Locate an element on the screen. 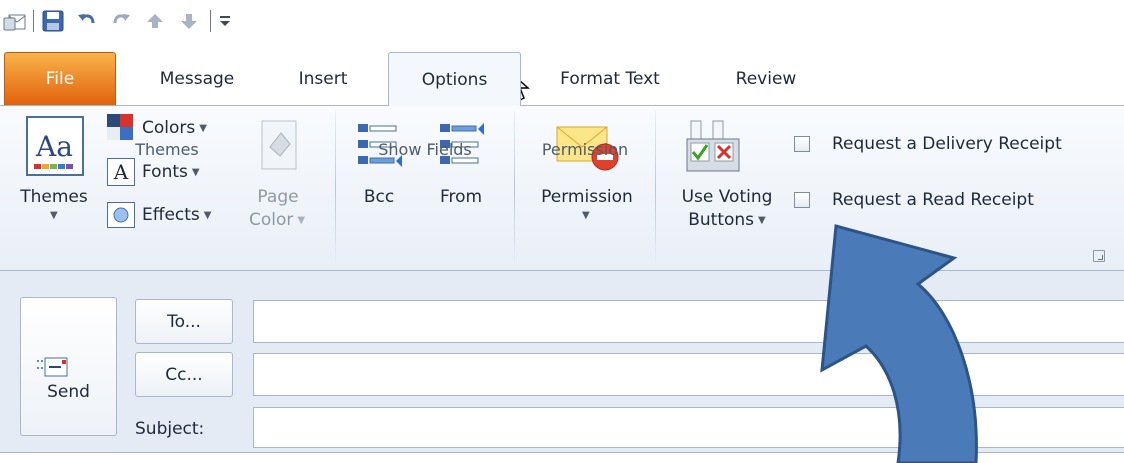  send-icon is located at coordinates (54, 370).